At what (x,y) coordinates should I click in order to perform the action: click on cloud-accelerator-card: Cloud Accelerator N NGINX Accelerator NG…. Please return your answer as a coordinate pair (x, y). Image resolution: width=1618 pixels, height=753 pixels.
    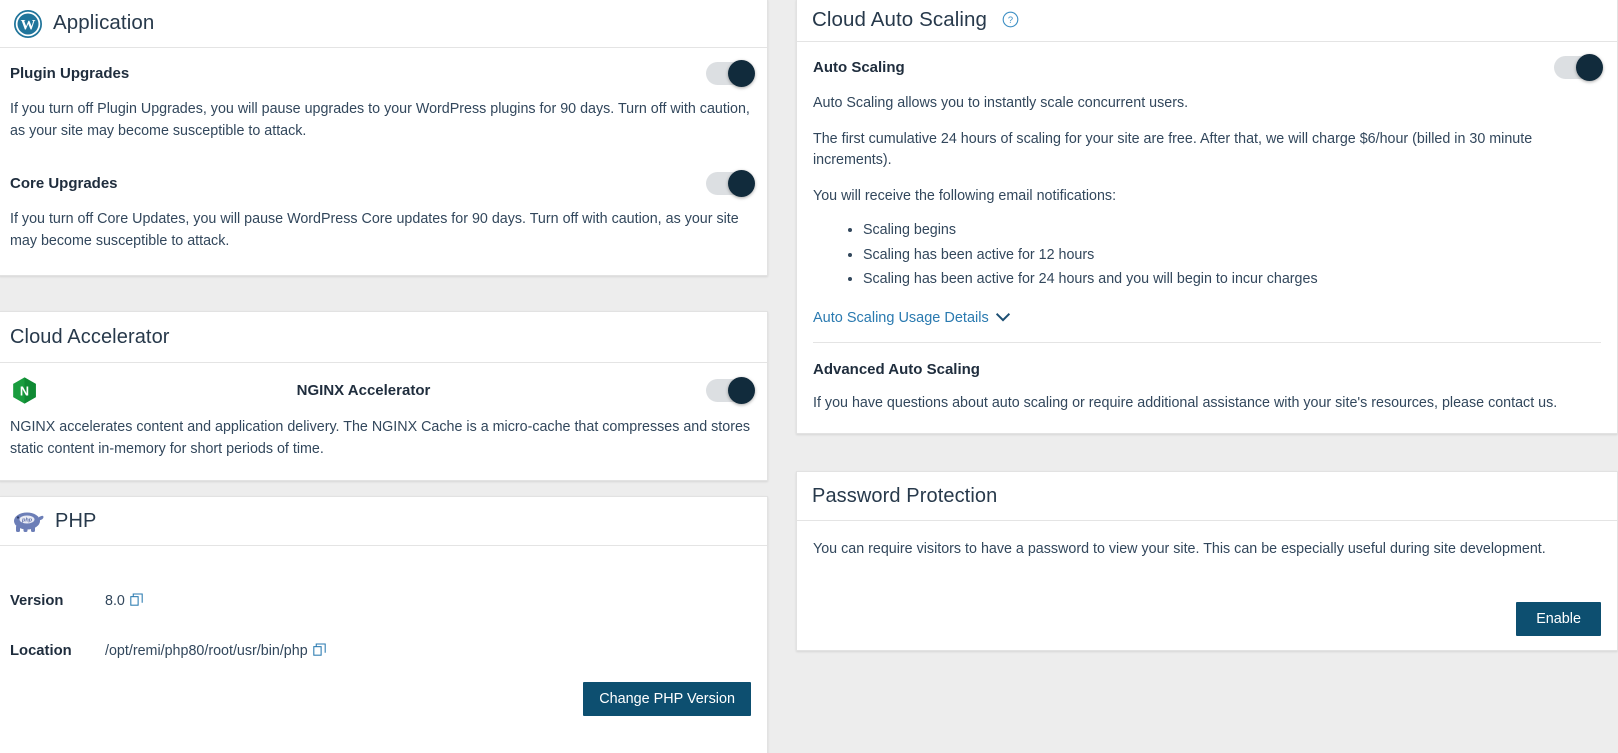
    Looking at the image, I should click on (384, 396).